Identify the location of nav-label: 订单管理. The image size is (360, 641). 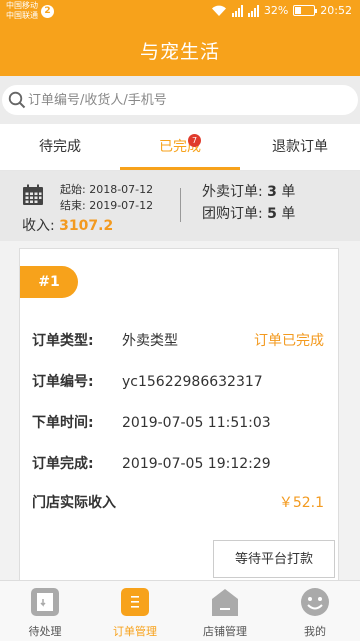
(135, 631).